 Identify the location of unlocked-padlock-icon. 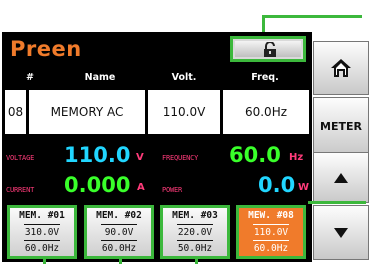
(270, 49).